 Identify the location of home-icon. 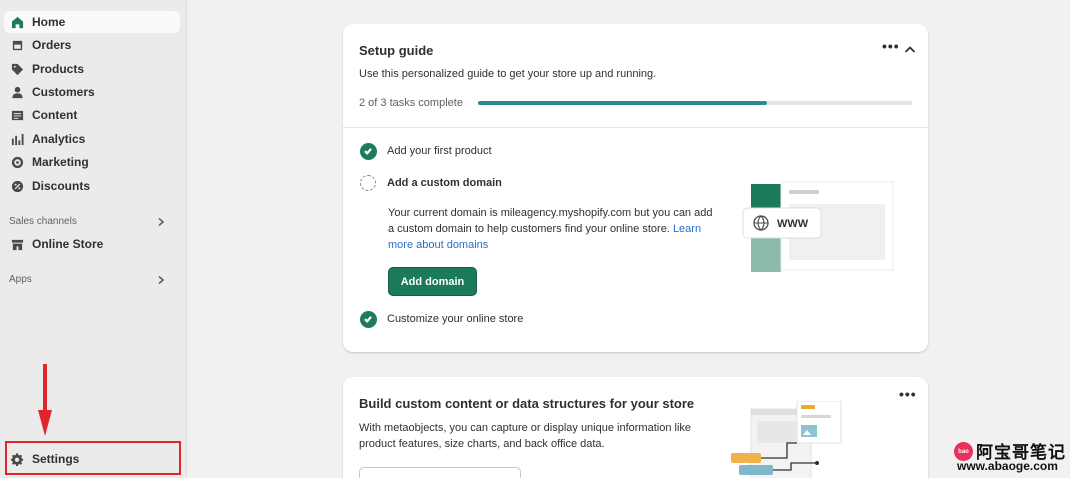
(17, 22).